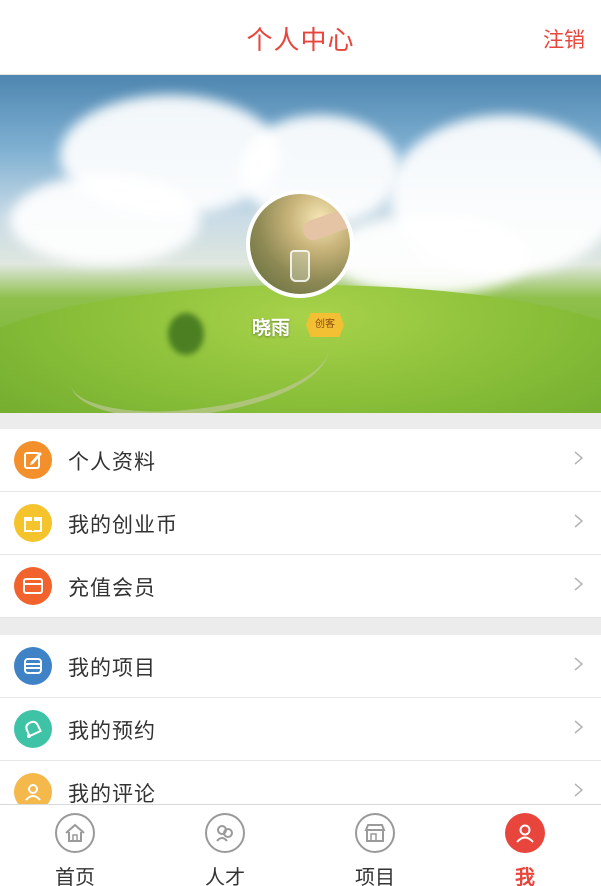 This screenshot has width=601, height=886. What do you see at coordinates (300, 41) in the screenshot?
I see `page-title: 个人中心` at bounding box center [300, 41].